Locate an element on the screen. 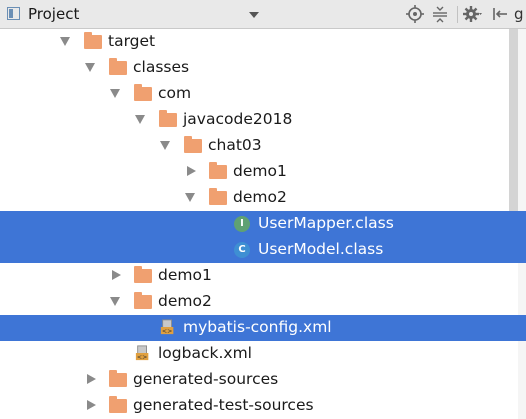  tree-item-usermodel-class: C UserModel.class is located at coordinates (263, 250).